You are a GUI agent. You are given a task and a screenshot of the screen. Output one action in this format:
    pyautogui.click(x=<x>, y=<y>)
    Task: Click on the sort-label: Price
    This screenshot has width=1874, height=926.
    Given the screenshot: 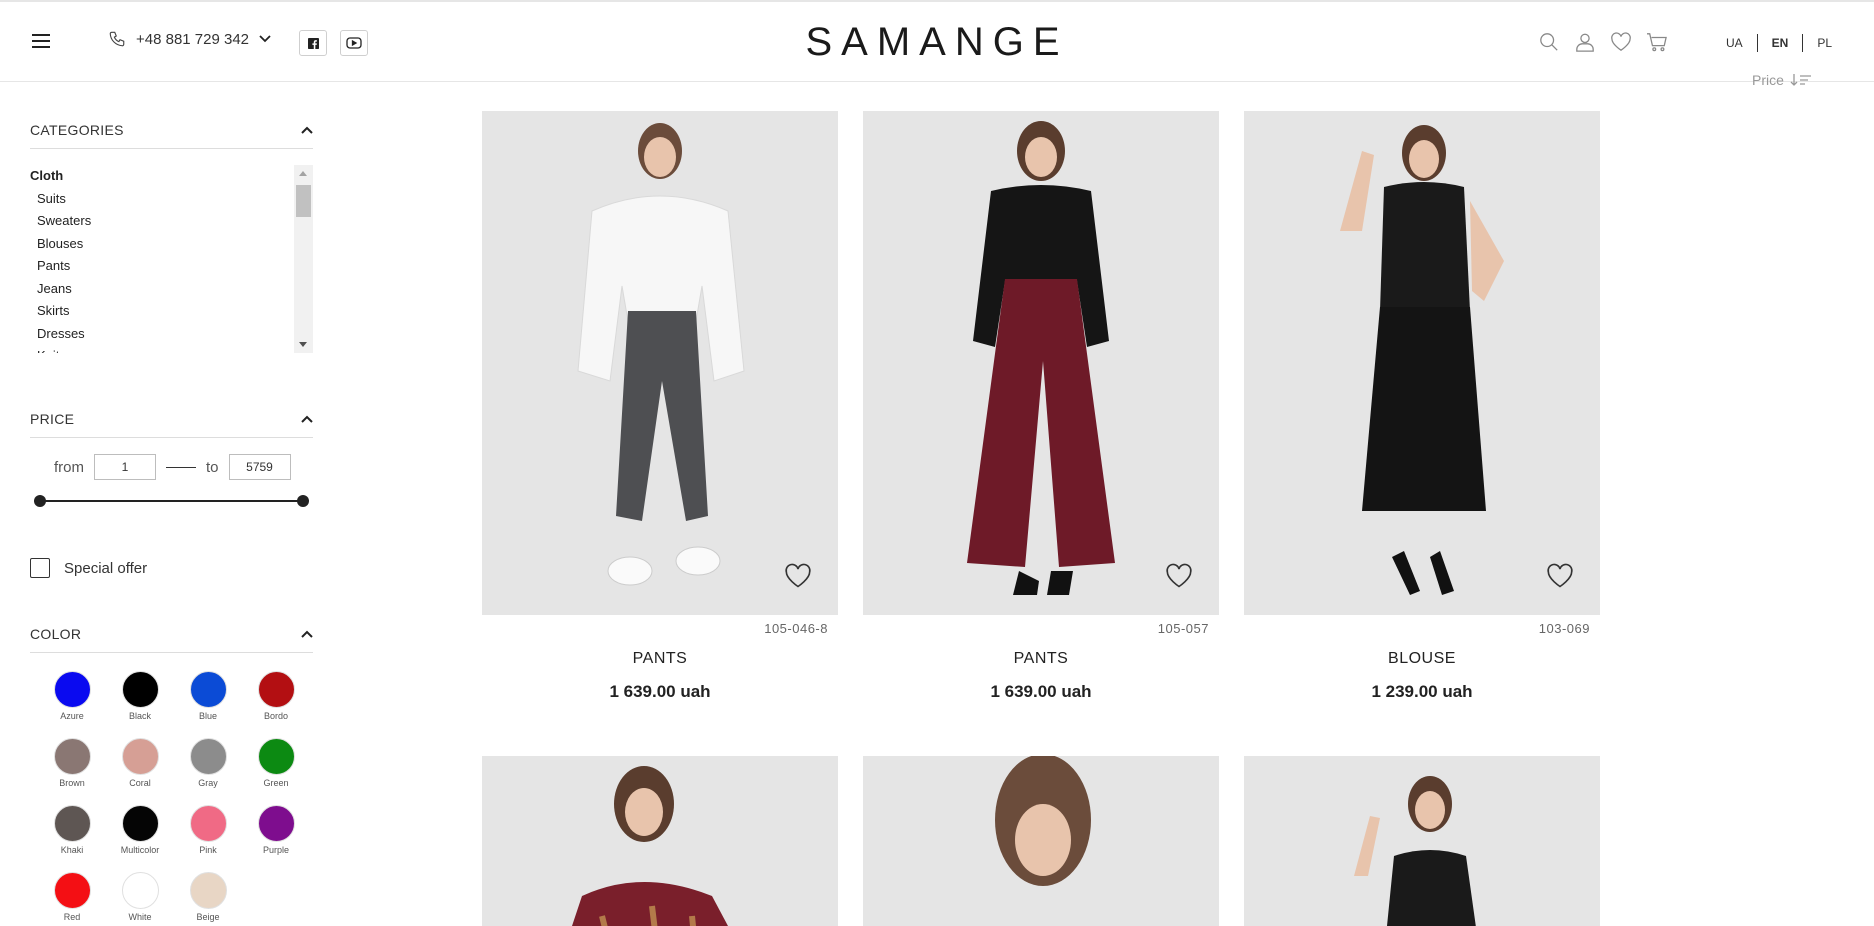 What is the action you would take?
    pyautogui.click(x=1768, y=80)
    